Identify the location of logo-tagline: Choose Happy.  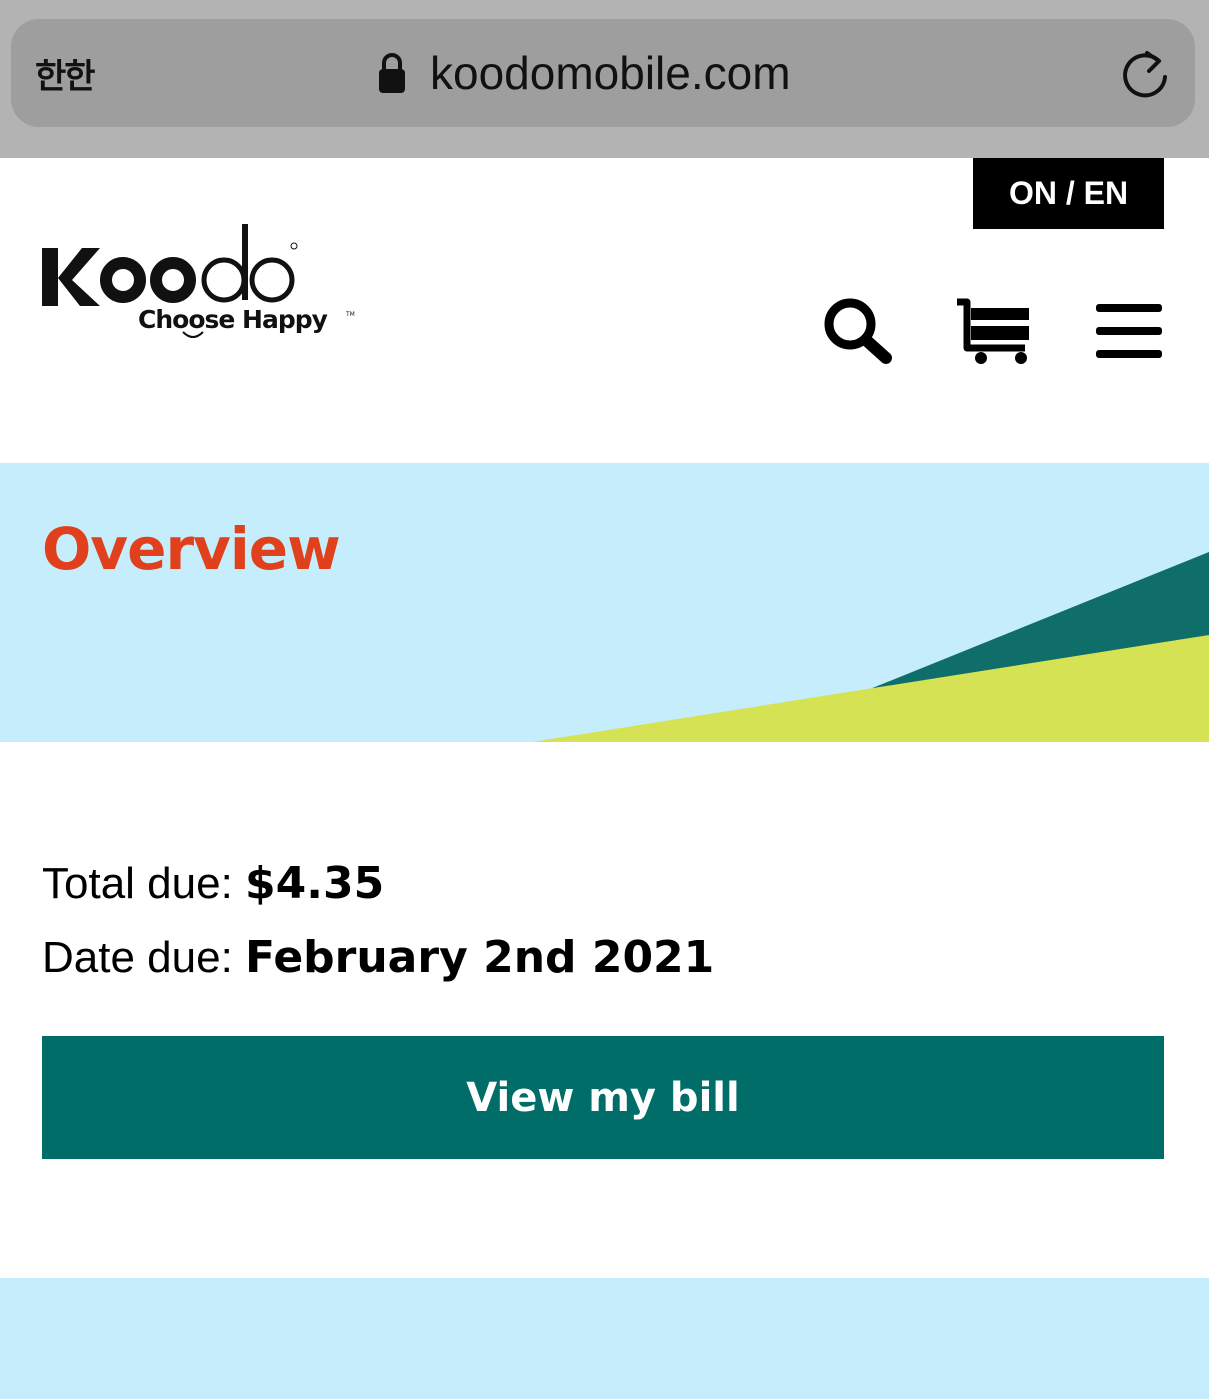
(233, 319).